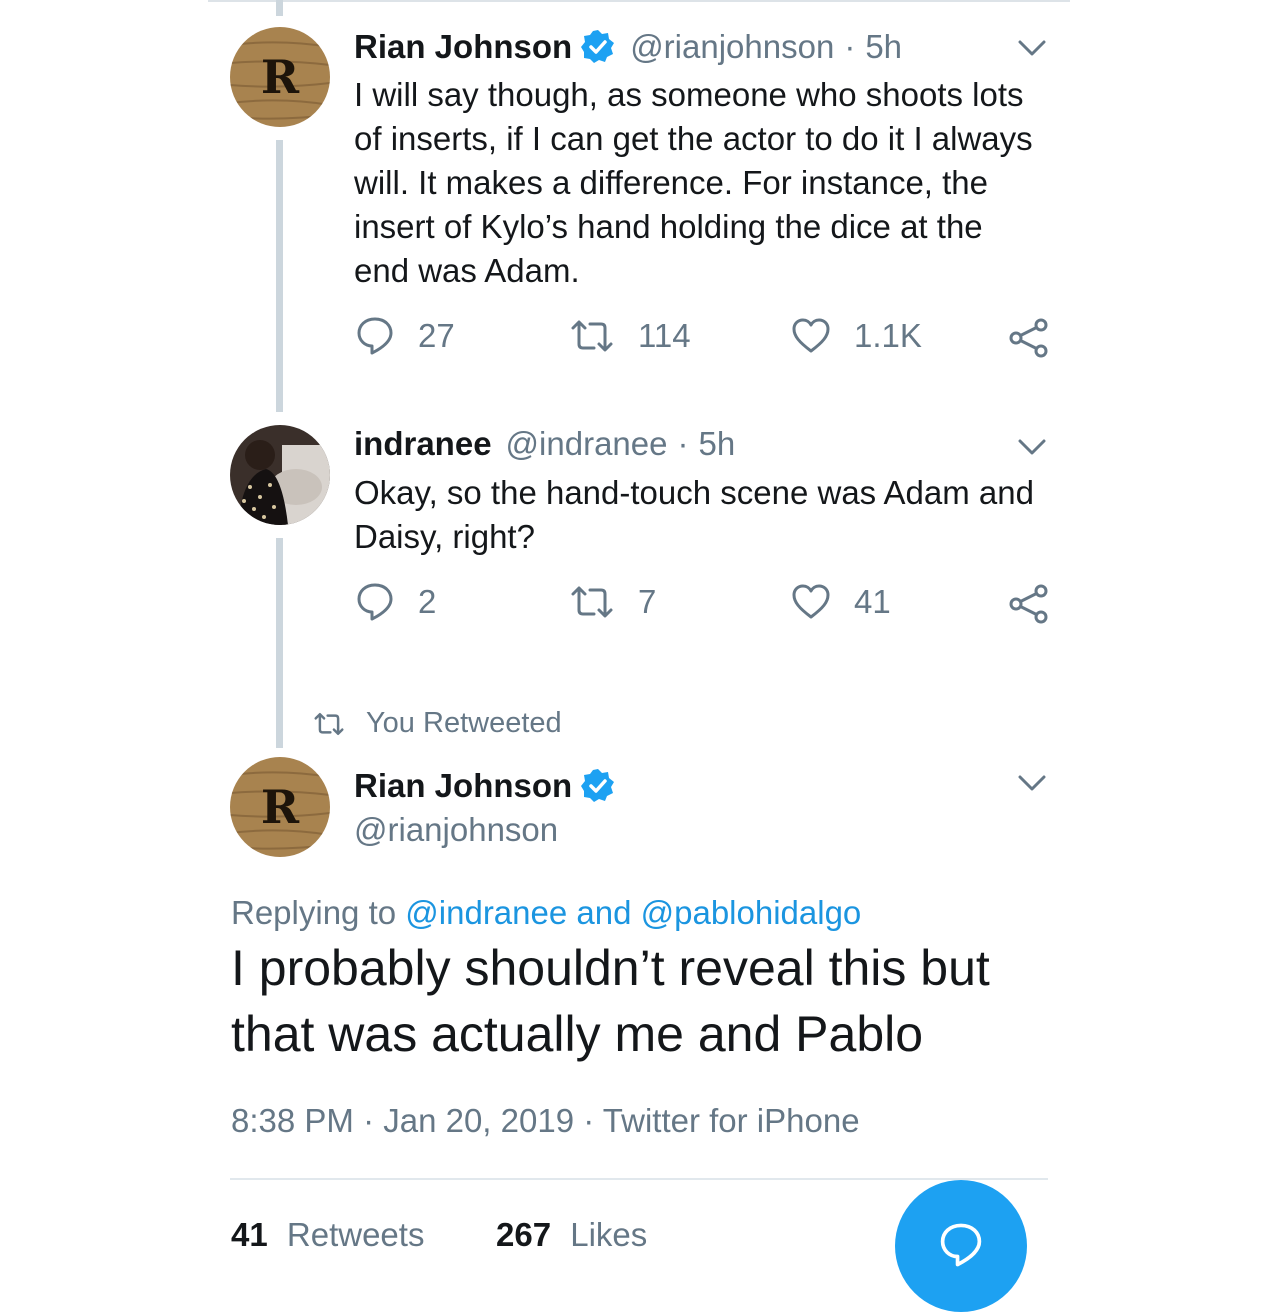  What do you see at coordinates (630, 336) in the screenshot?
I see `retweet-button: 114` at bounding box center [630, 336].